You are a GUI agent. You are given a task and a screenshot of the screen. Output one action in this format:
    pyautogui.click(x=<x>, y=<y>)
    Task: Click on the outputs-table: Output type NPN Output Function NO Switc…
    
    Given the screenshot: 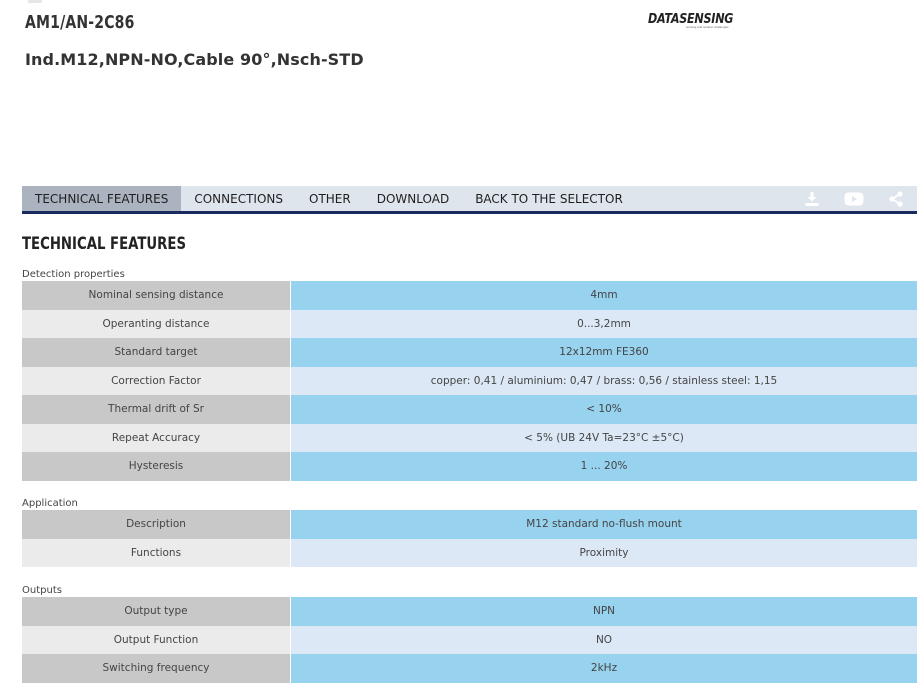 What is the action you would take?
    pyautogui.click(x=469, y=640)
    